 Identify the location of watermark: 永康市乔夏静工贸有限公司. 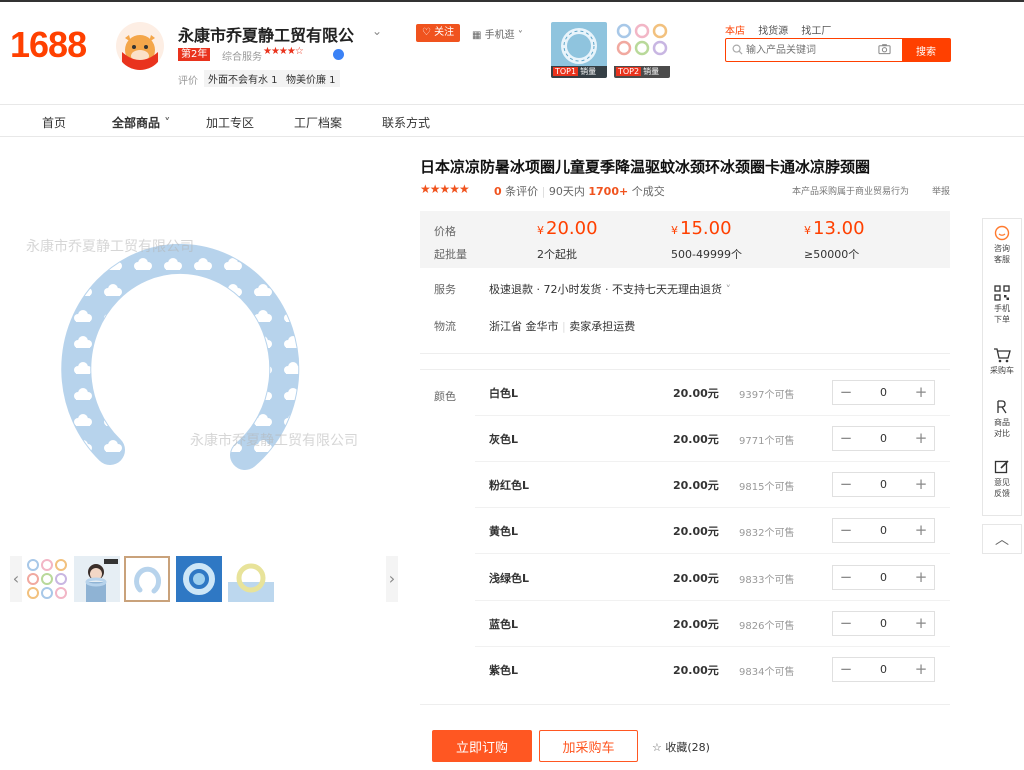
(110, 247).